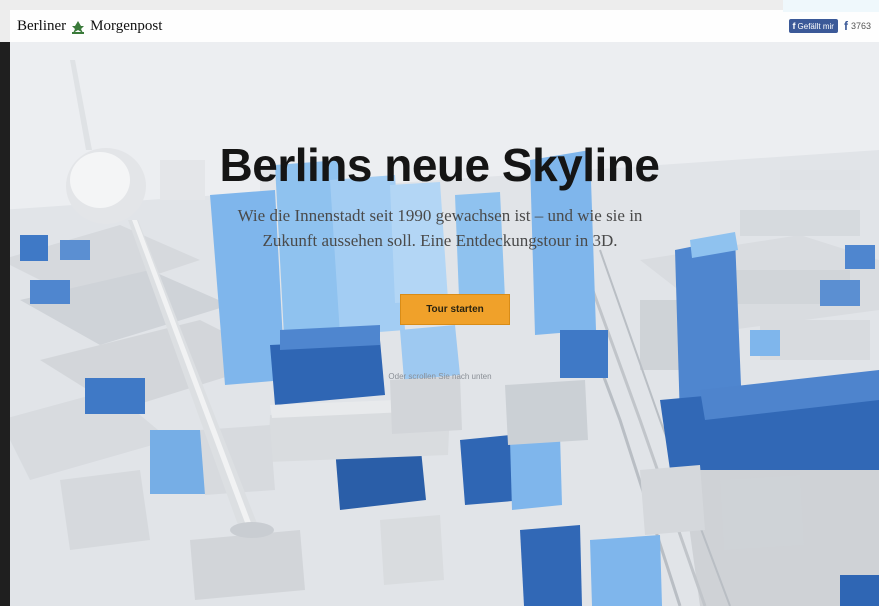  Describe the element at coordinates (78, 27) in the screenshot. I see `bear-emblem-icon` at that location.